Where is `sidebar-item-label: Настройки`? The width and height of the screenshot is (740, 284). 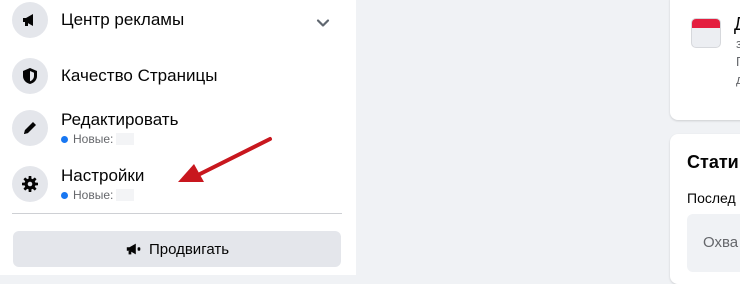
sidebar-item-label: Настройки is located at coordinates (103, 175).